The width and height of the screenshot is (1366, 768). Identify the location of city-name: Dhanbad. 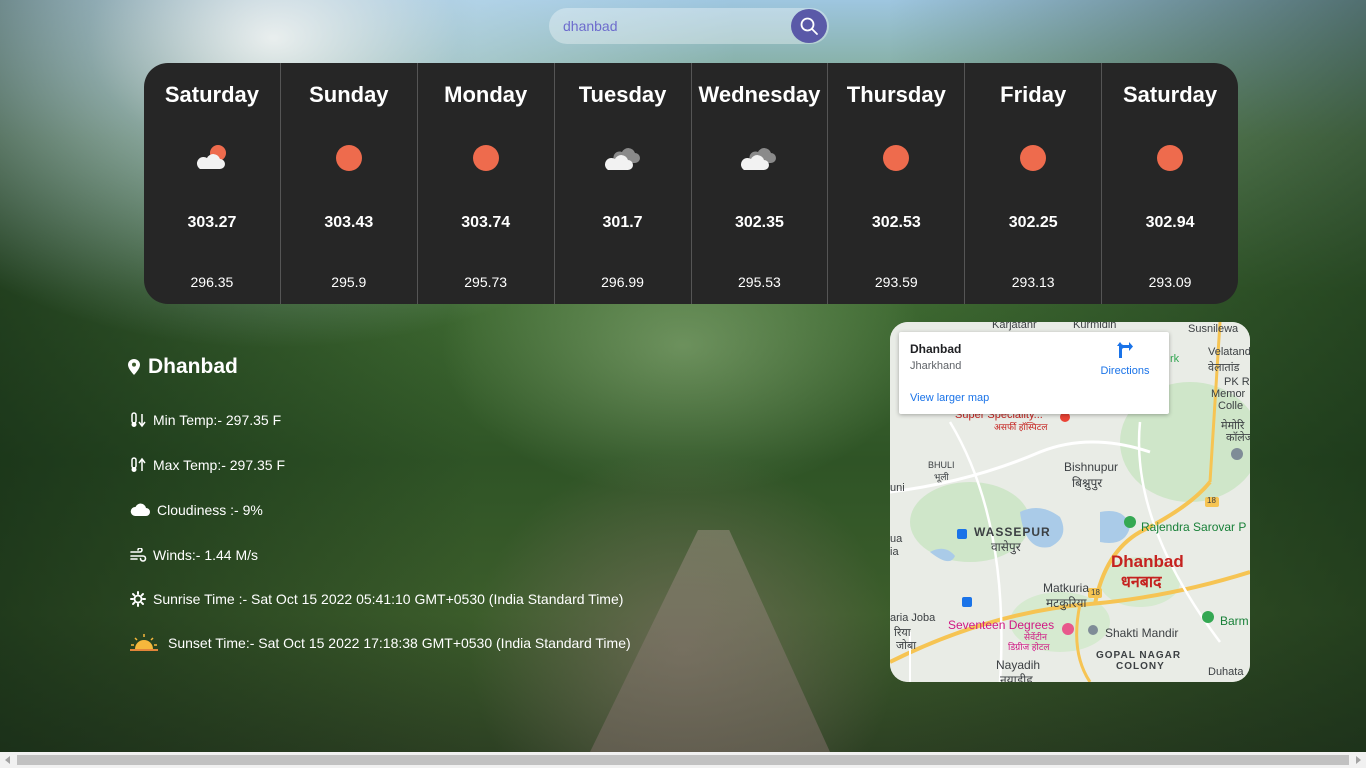
(193, 366).